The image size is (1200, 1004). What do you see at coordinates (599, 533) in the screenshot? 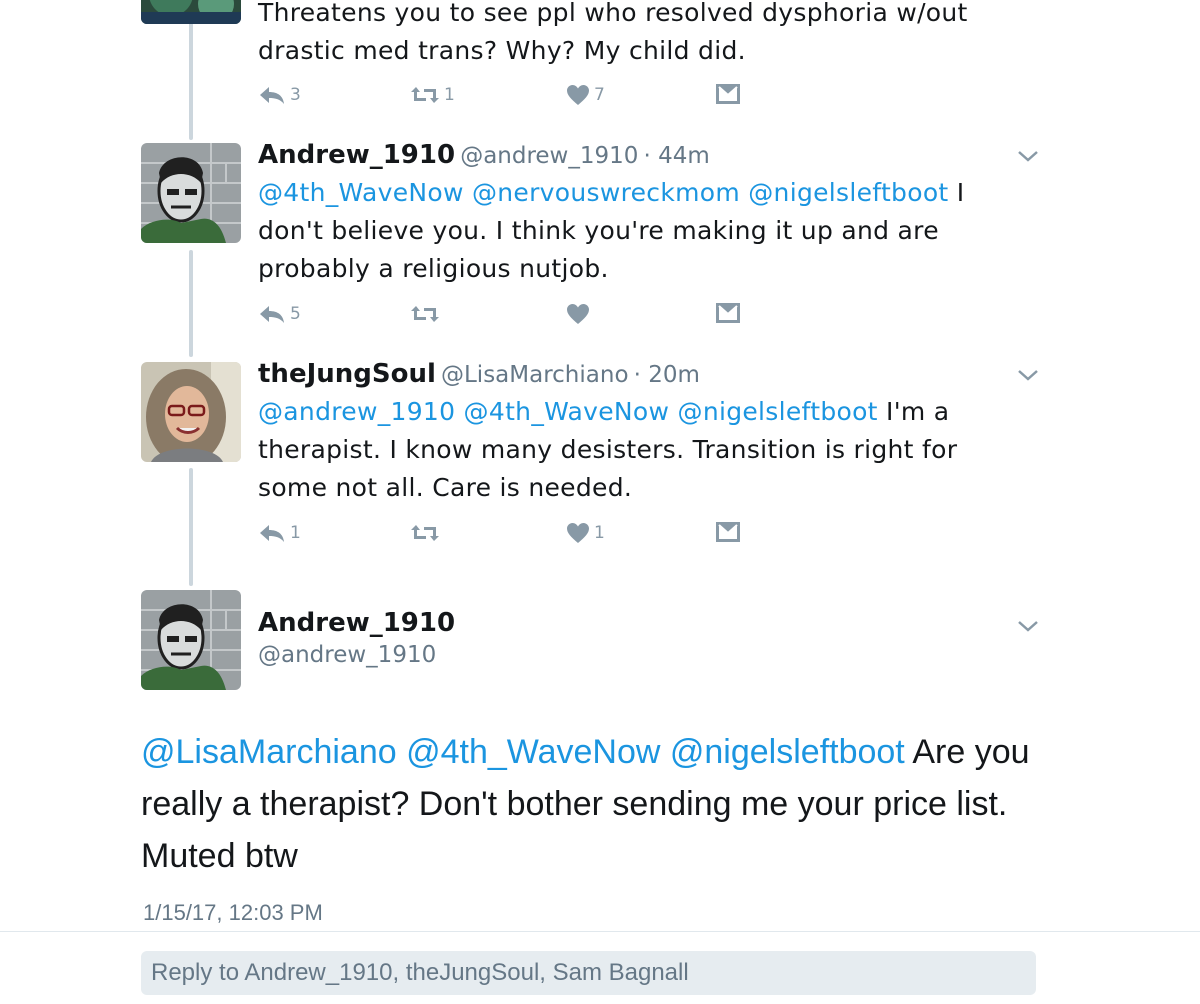
I see `like-count: 1` at bounding box center [599, 533].